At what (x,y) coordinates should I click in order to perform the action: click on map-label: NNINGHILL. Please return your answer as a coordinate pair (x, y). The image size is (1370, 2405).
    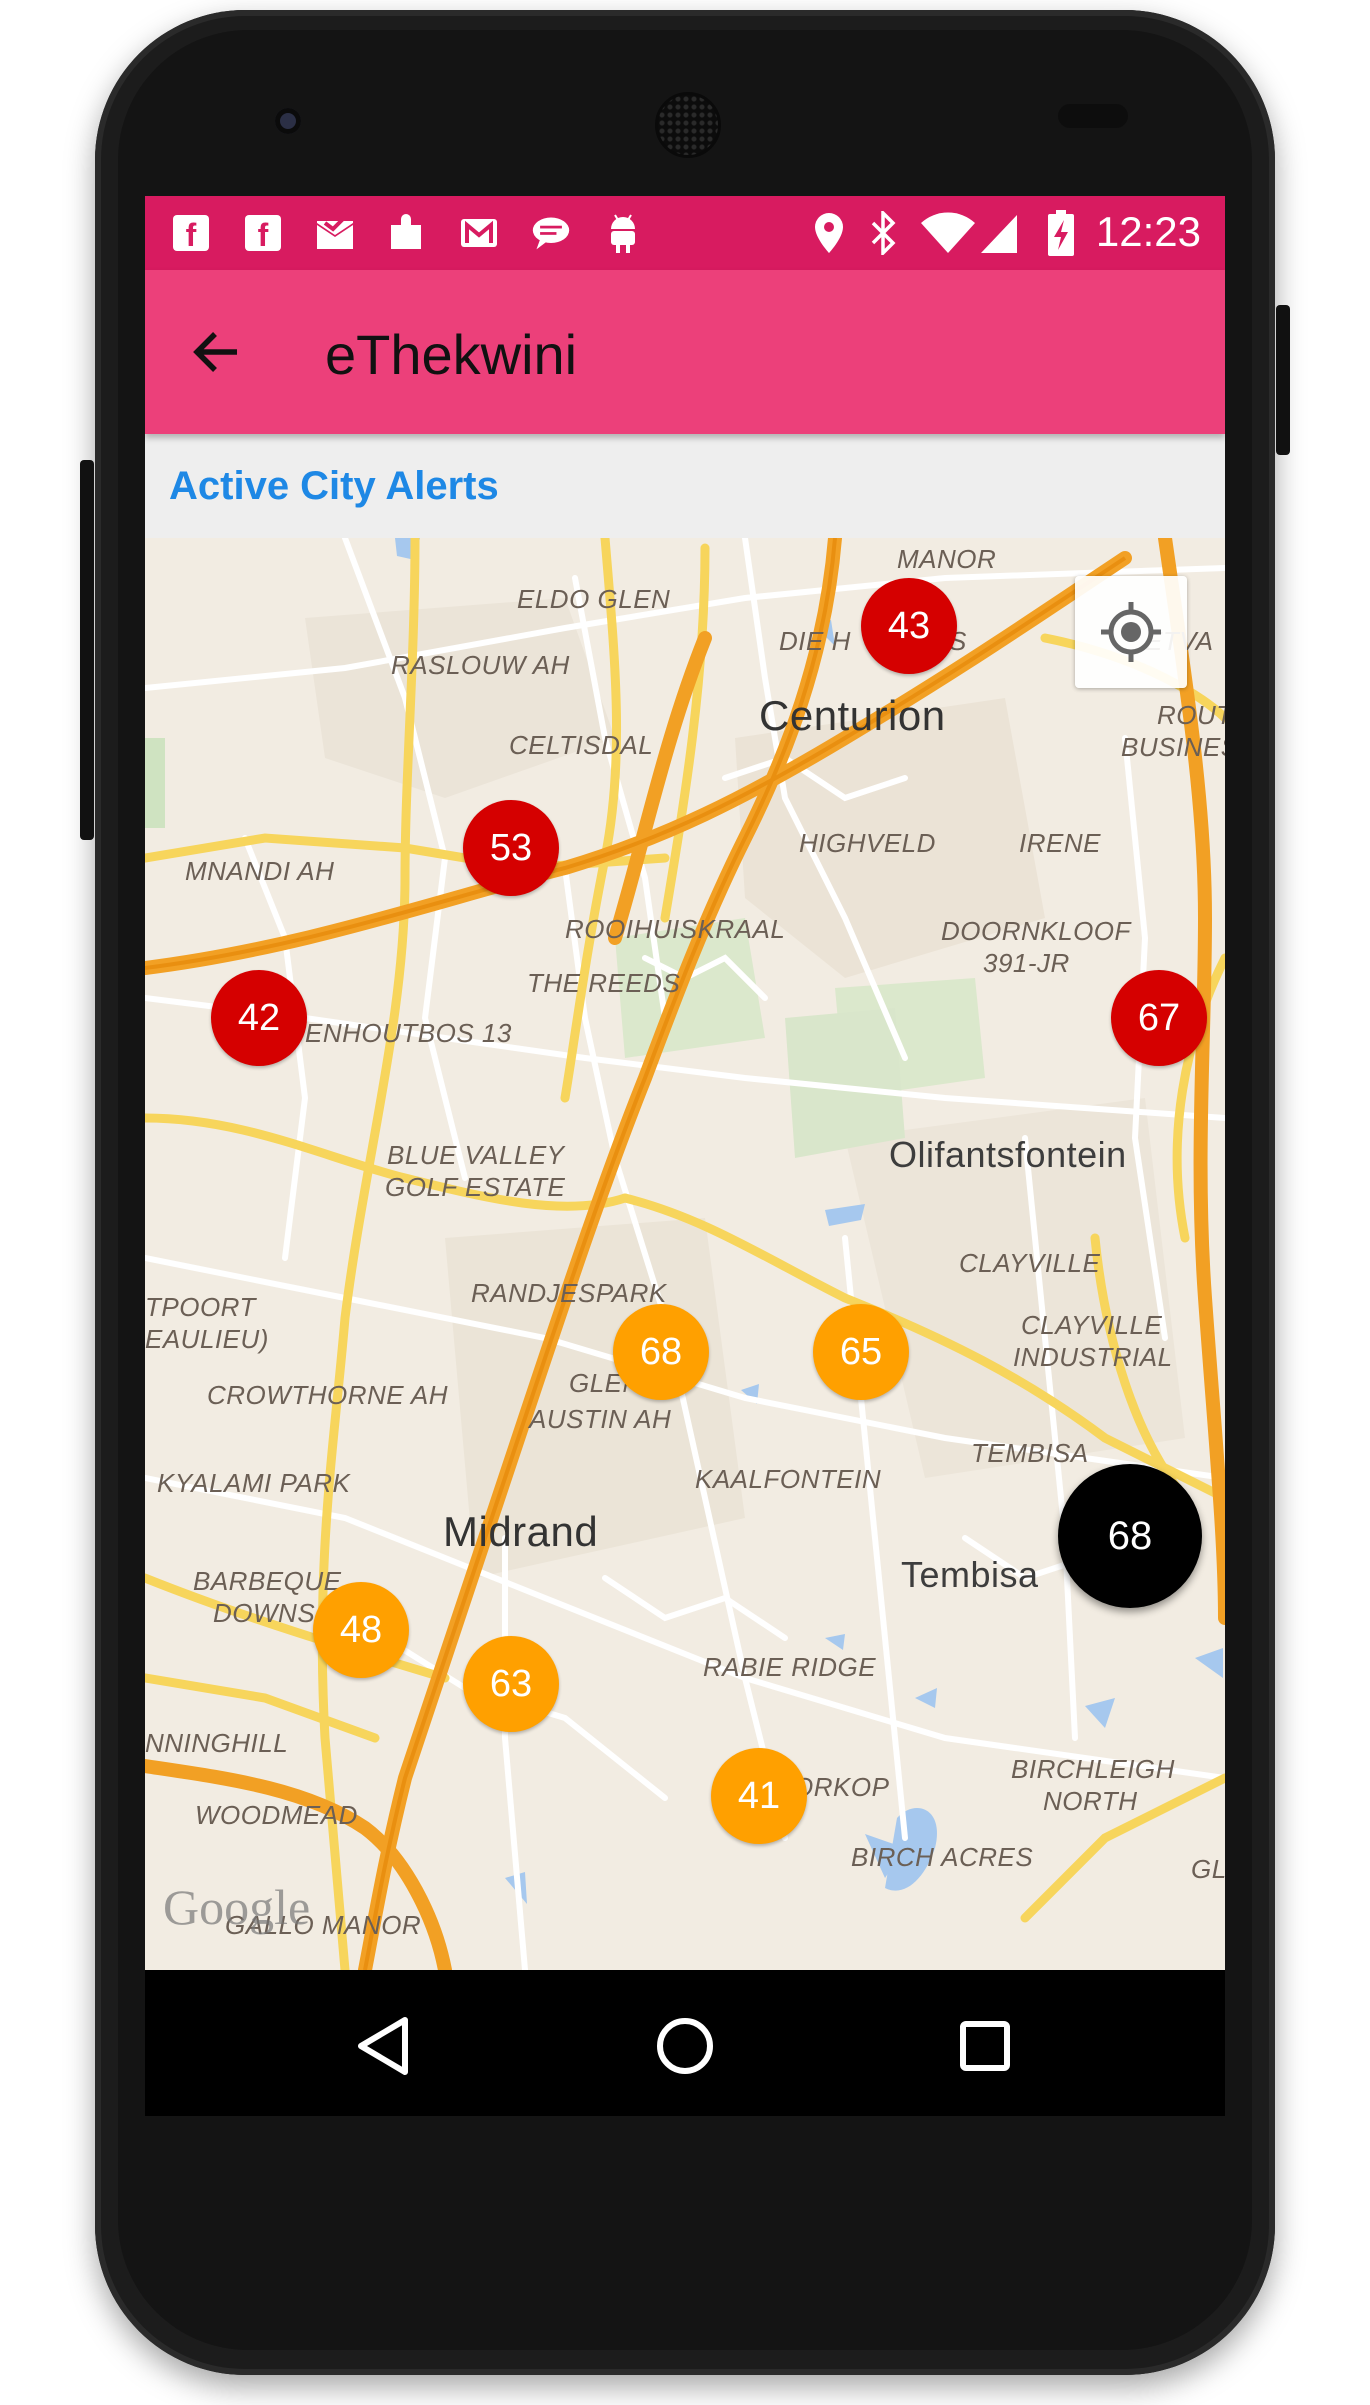
    Looking at the image, I should click on (217, 1743).